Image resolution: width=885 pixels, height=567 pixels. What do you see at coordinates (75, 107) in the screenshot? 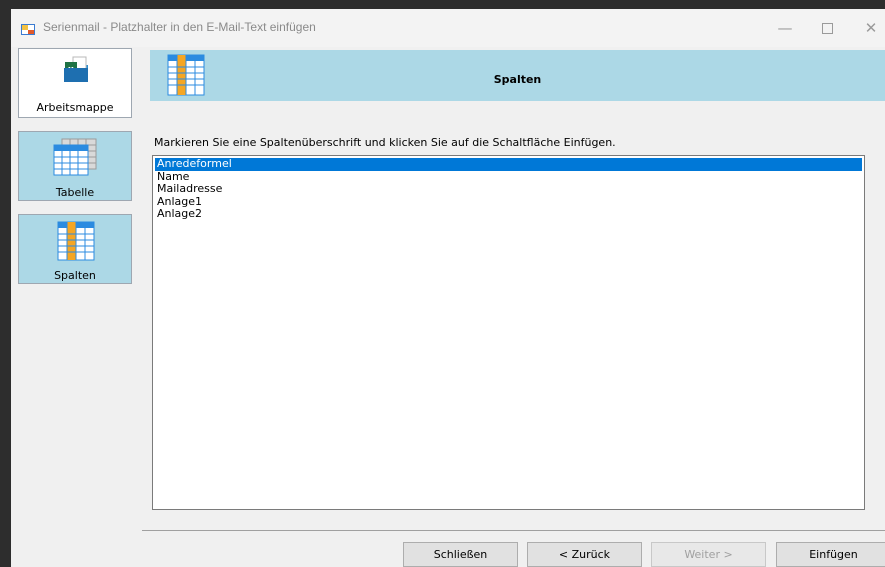
I see `nav-label-arbeitsmappe: Arbeitsmappe` at bounding box center [75, 107].